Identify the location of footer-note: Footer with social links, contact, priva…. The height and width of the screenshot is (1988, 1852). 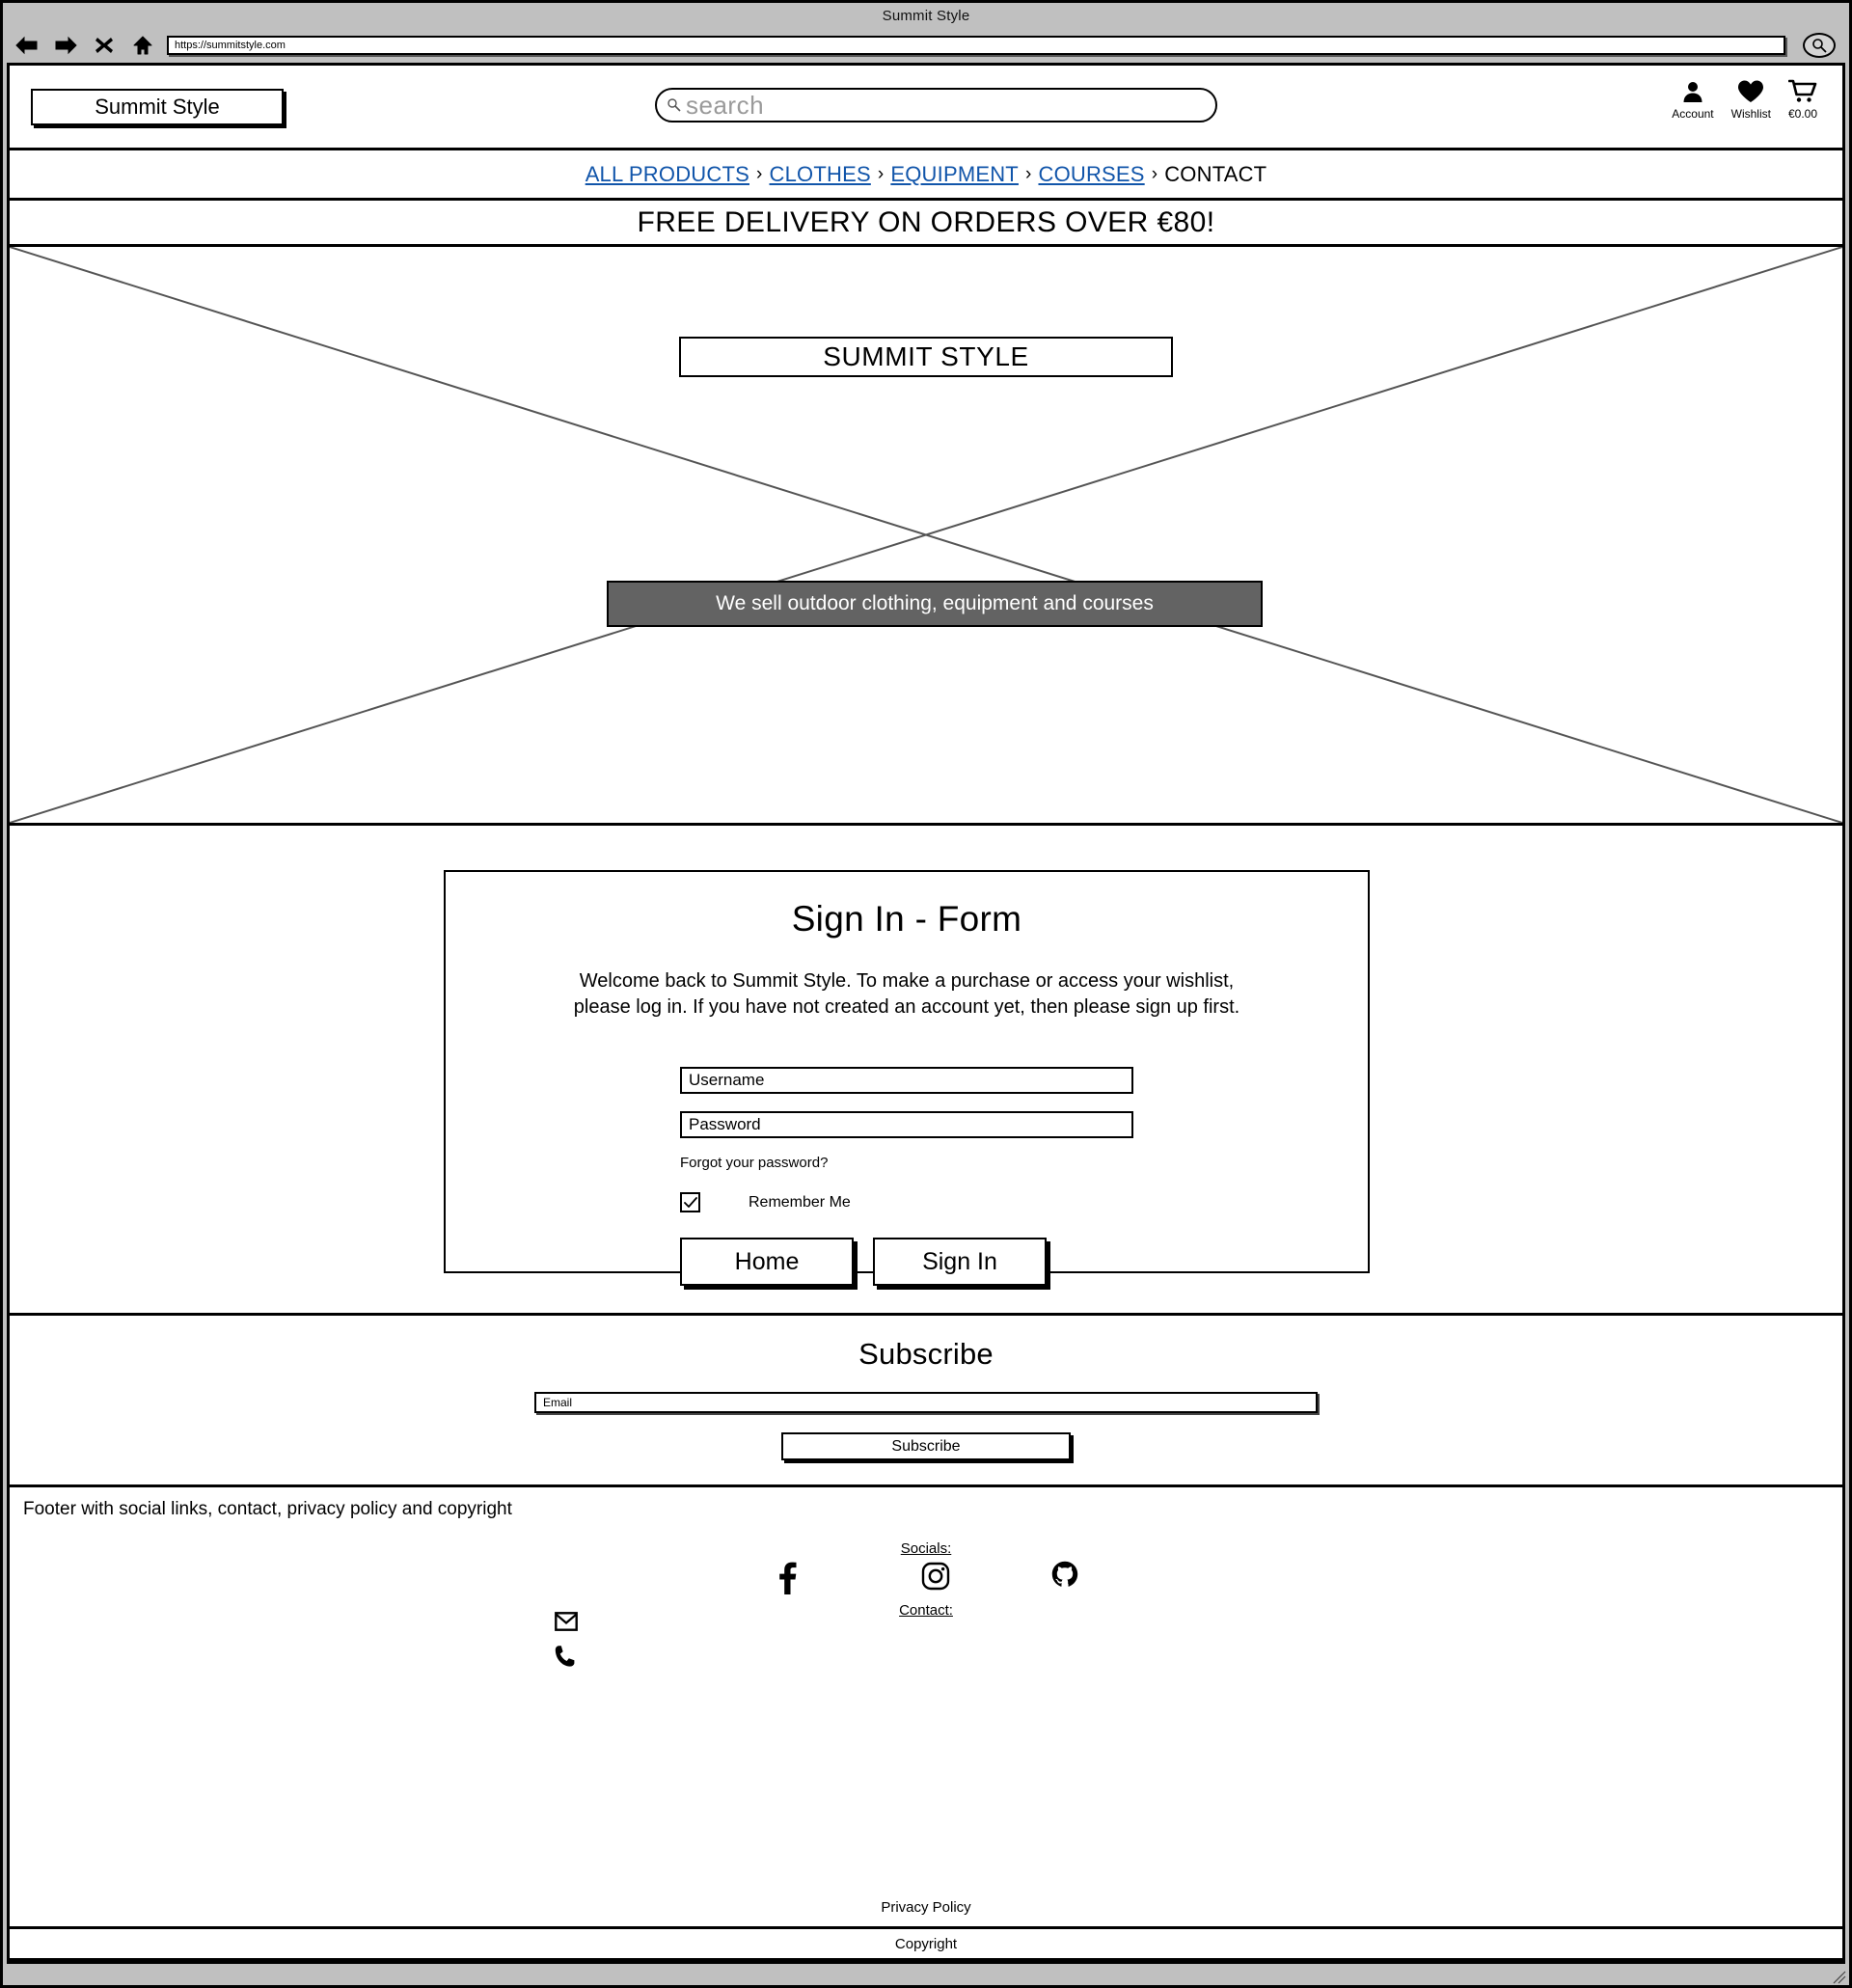
(268, 1509).